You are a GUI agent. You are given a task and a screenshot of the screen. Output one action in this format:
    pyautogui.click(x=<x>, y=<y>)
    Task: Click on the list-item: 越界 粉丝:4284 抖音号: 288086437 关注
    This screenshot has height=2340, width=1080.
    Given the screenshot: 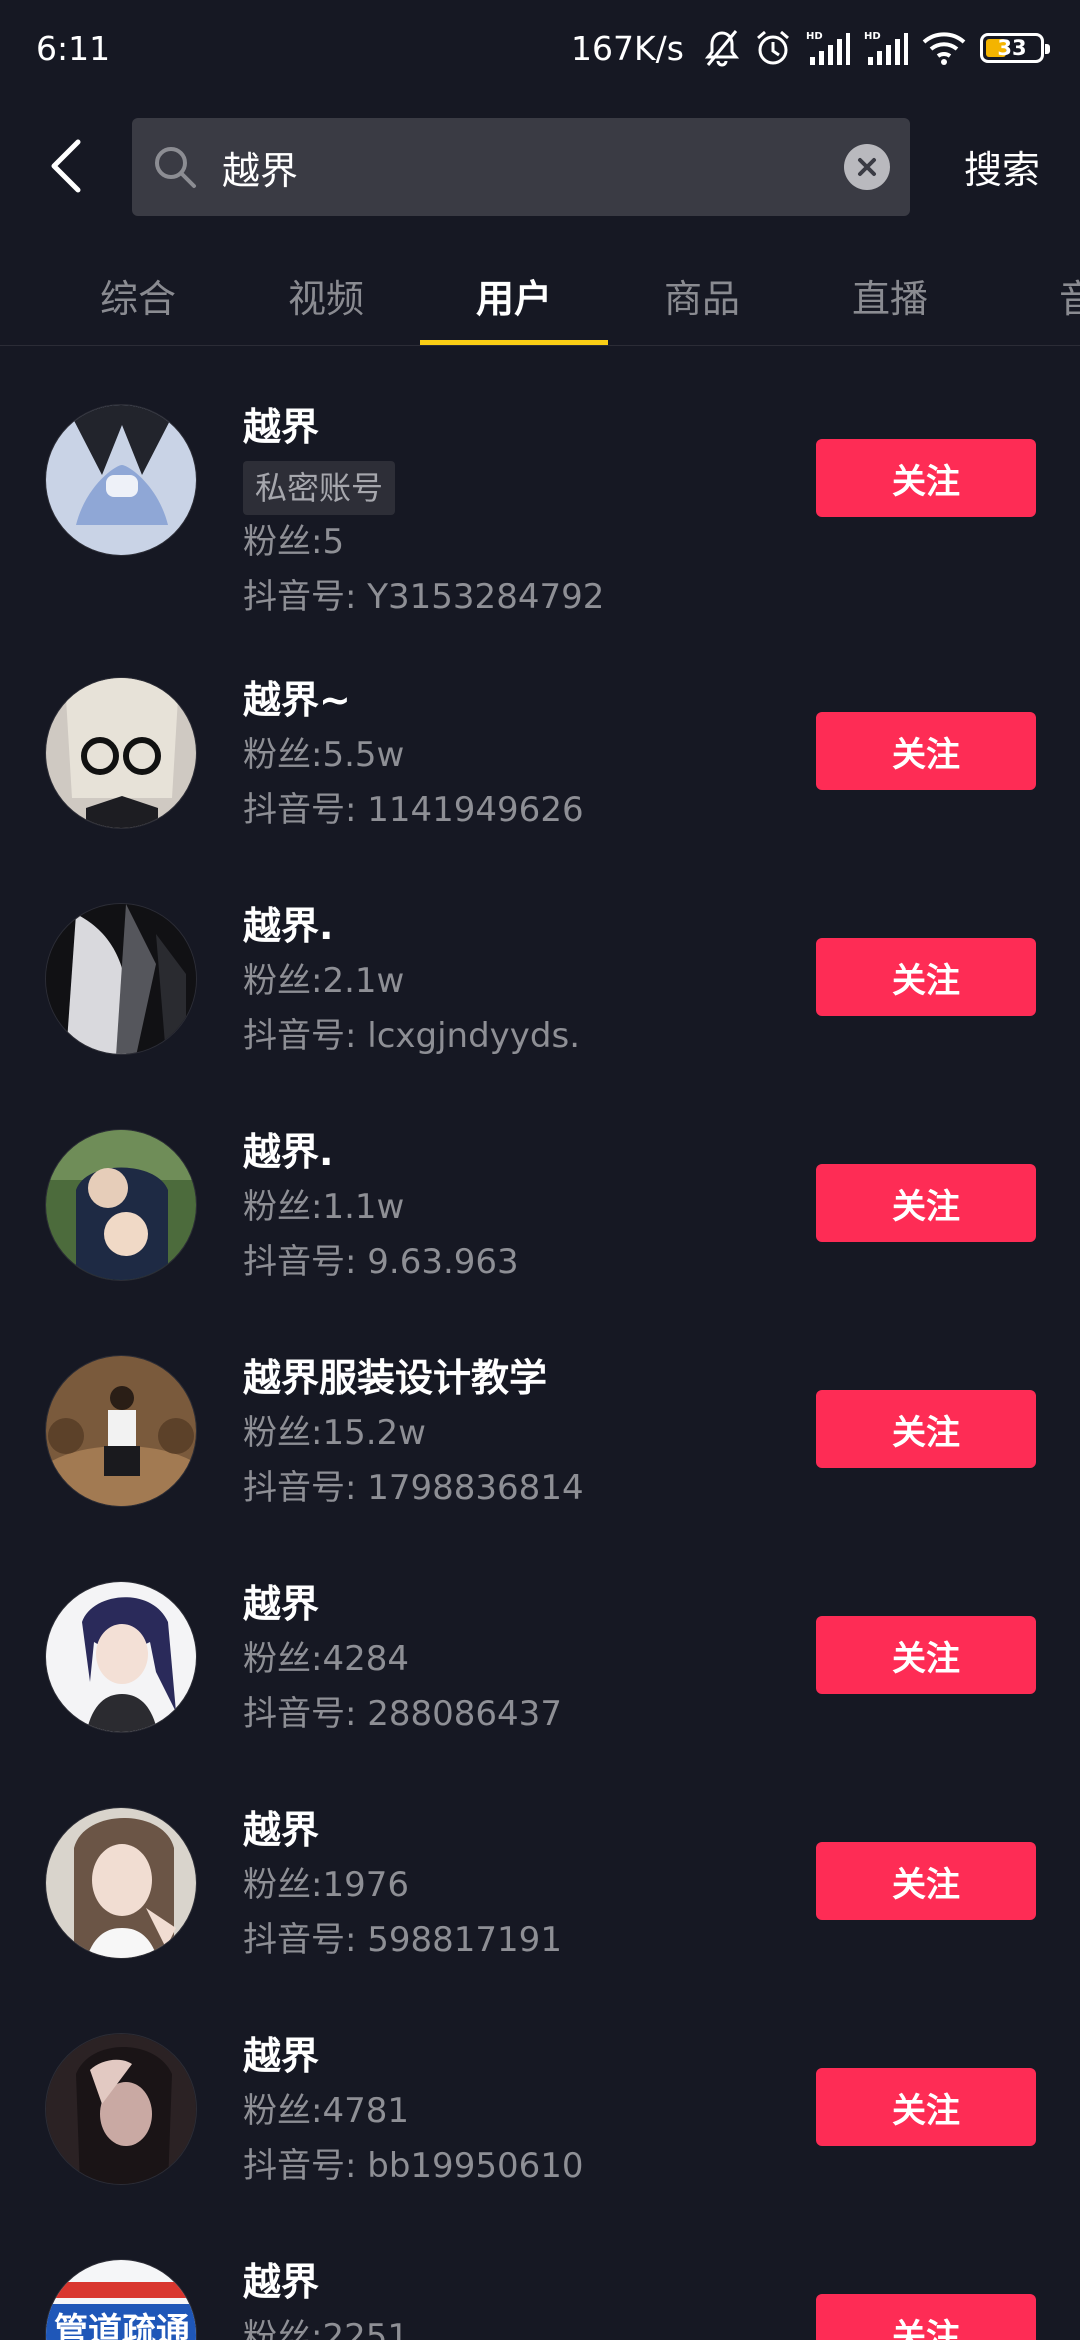 What is the action you would take?
    pyautogui.click(x=540, y=1661)
    